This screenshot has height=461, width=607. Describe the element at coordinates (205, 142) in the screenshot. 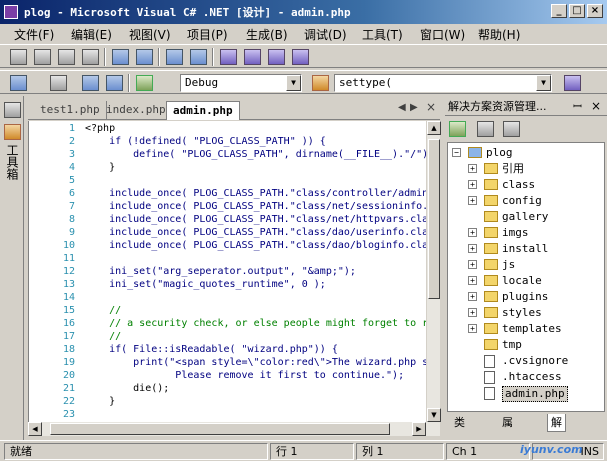

I see `code-line: if (!defined( "PLOG_CLASS_PATH" )) {` at that location.